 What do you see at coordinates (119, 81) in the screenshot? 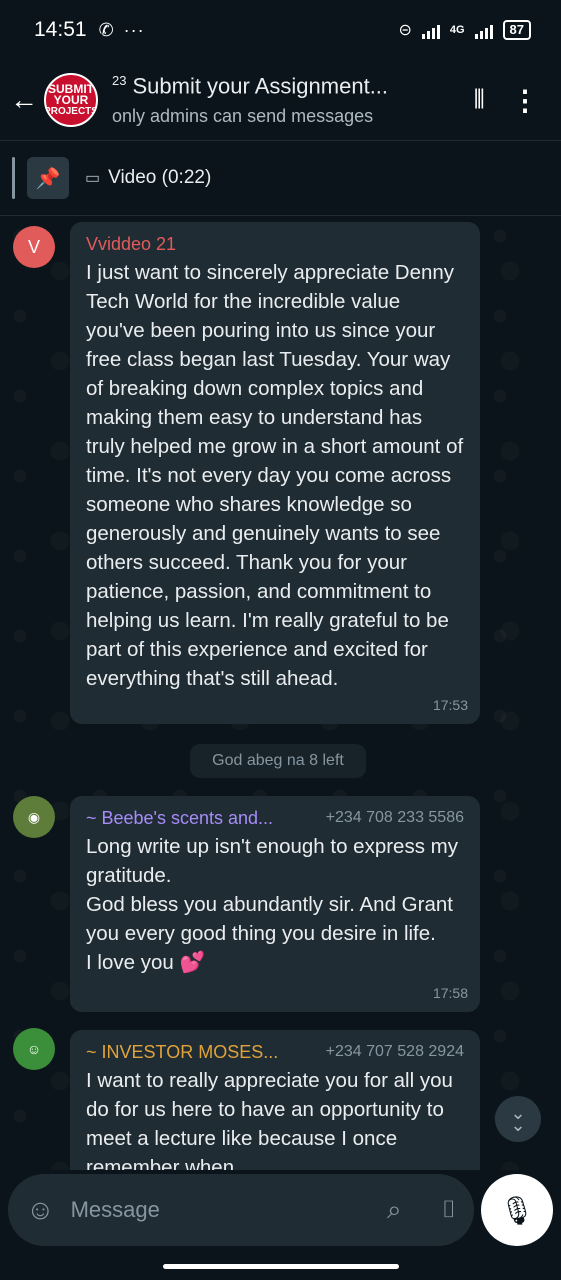
I see `member-count: 23` at bounding box center [119, 81].